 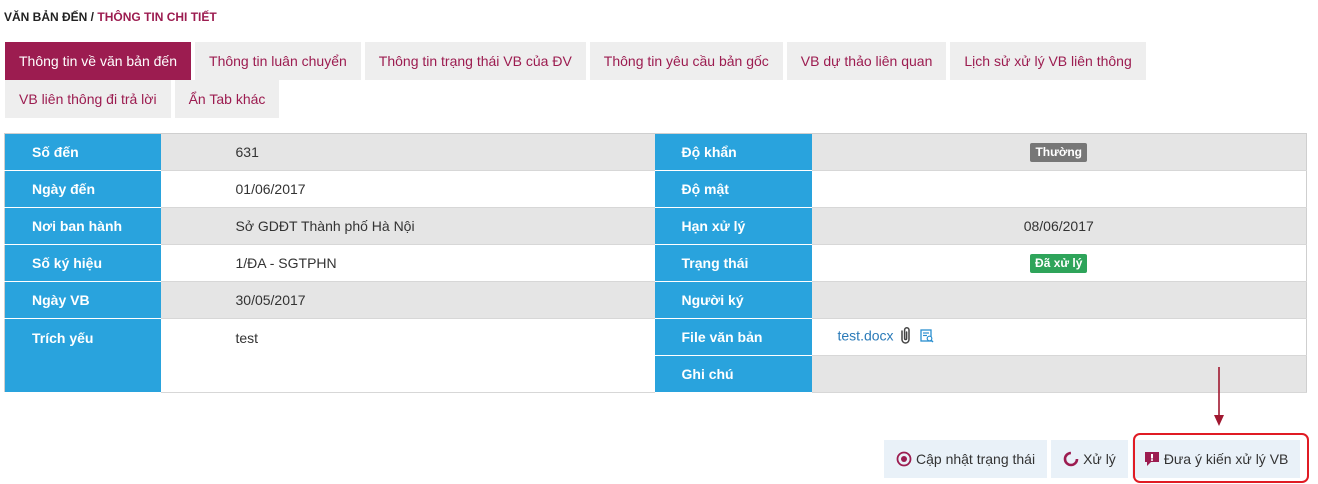 I want to click on do-mat-value, so click(x=1059, y=189).